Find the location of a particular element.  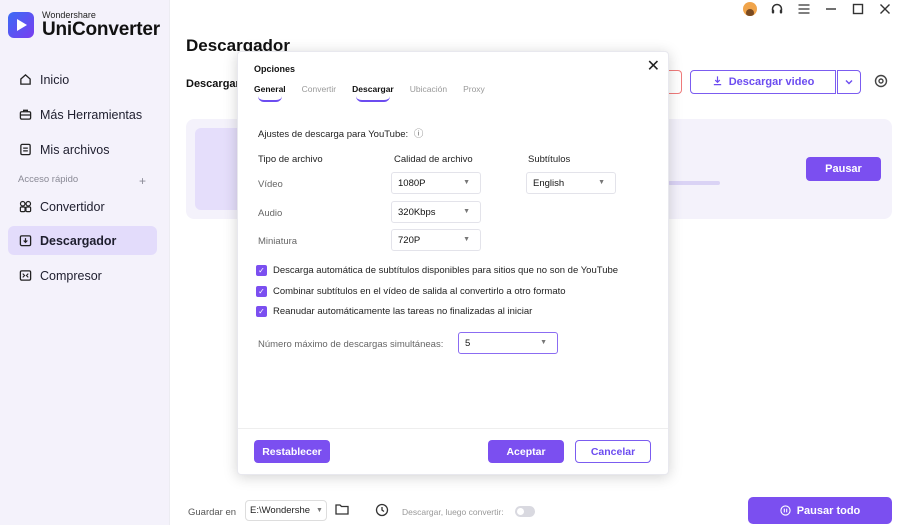

quick-access-header: Acceso rápido + is located at coordinates (82, 181).